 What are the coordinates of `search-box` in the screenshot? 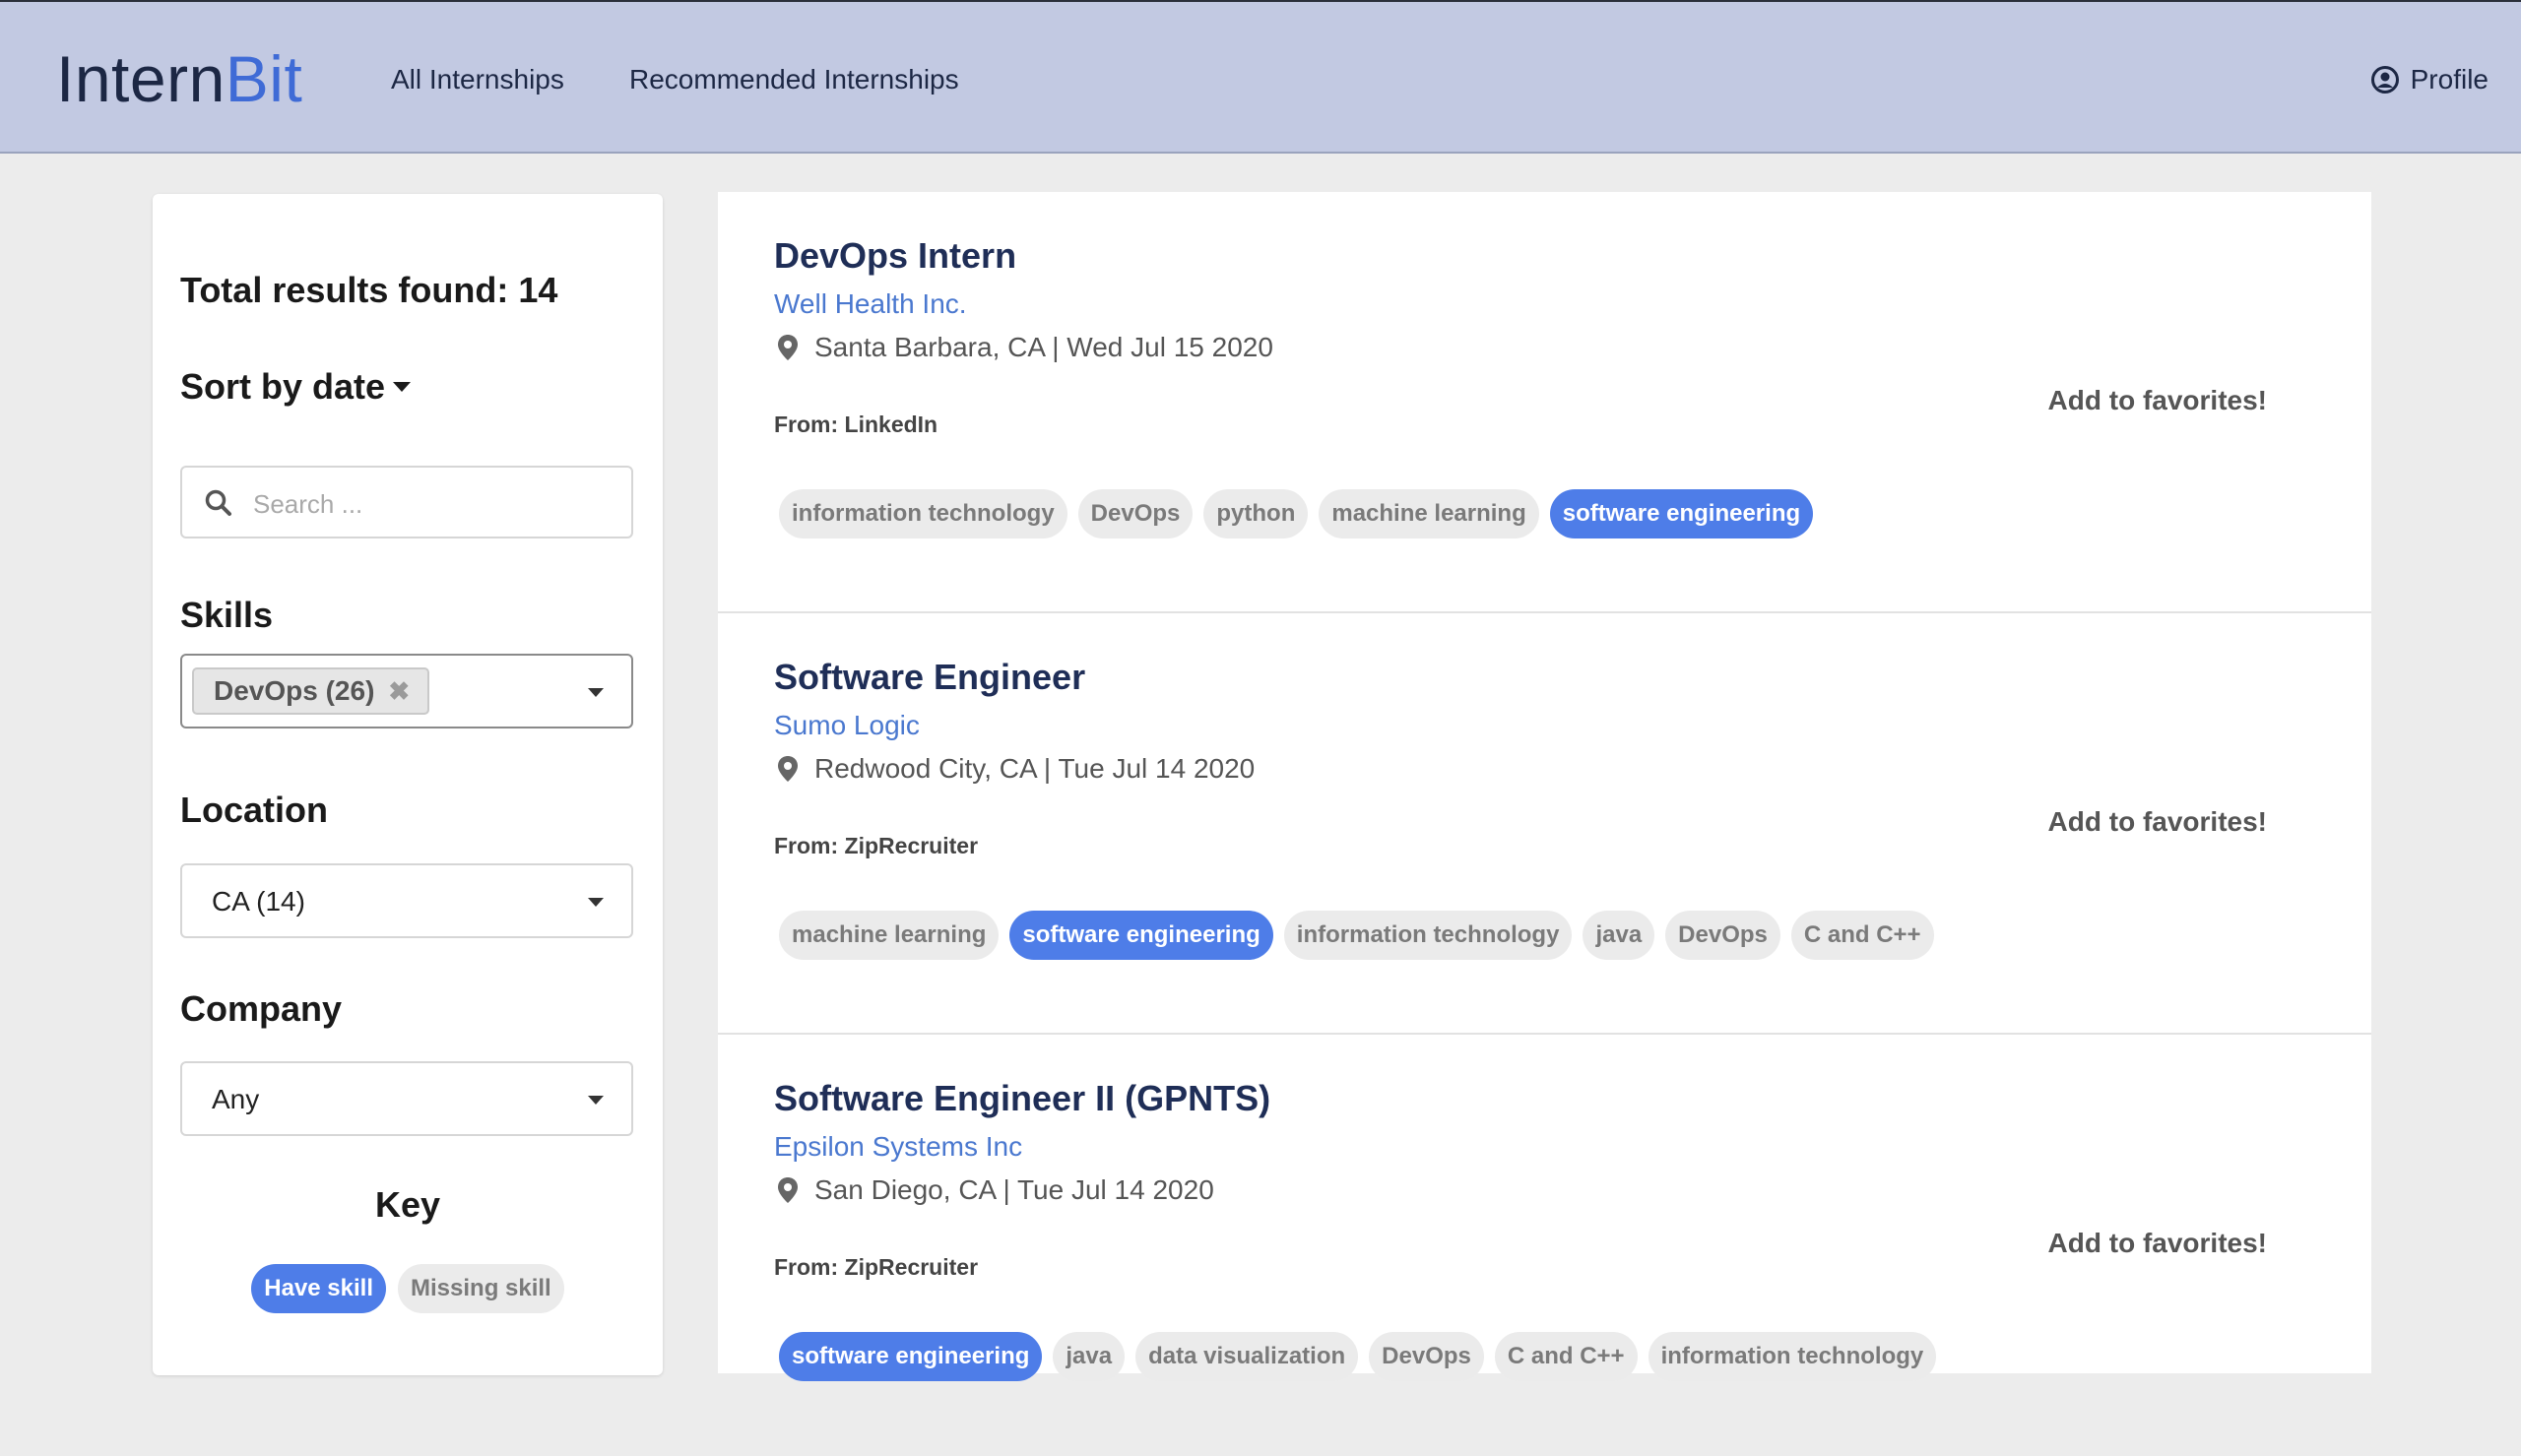 It's located at (406, 502).